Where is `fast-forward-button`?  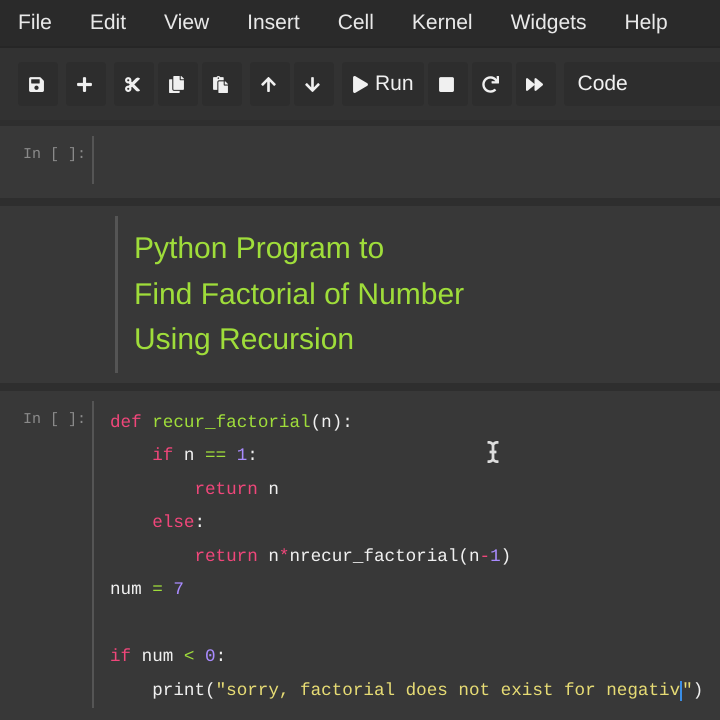 fast-forward-button is located at coordinates (536, 84).